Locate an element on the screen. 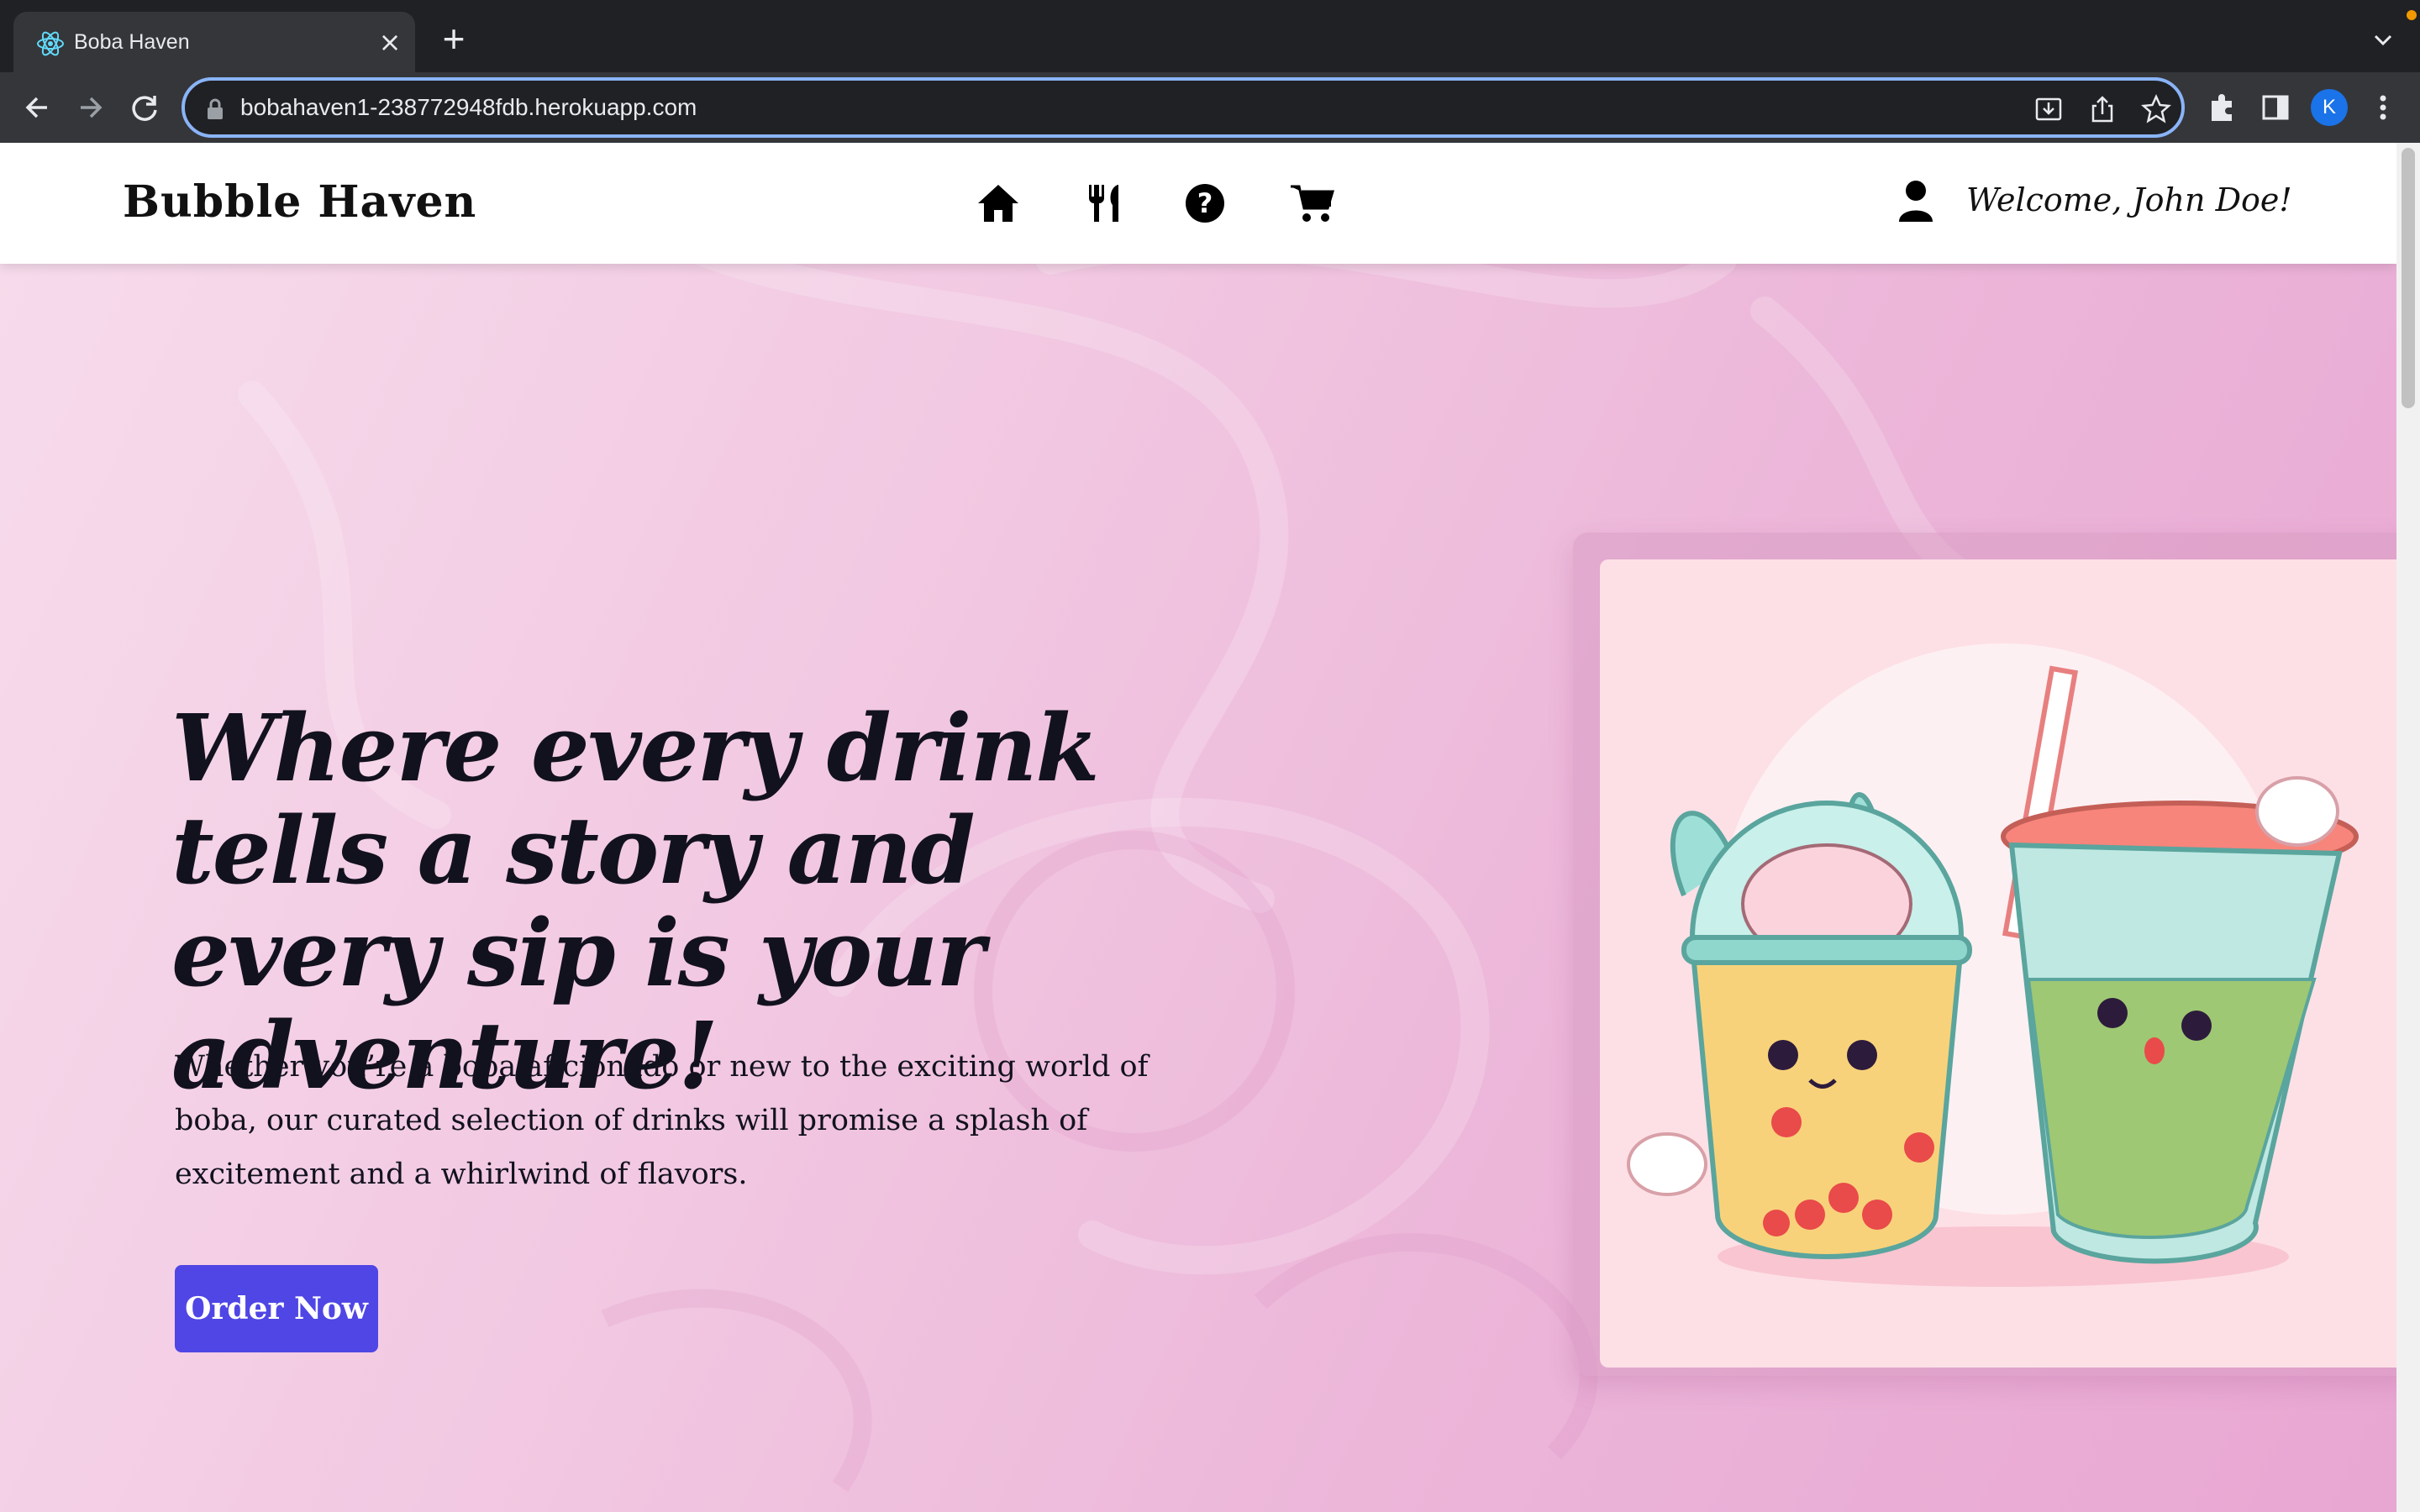 The width and height of the screenshot is (2420, 1512). site-navbar: Bubble Haven ? Welcome, John Doe! is located at coordinates (1198, 203).